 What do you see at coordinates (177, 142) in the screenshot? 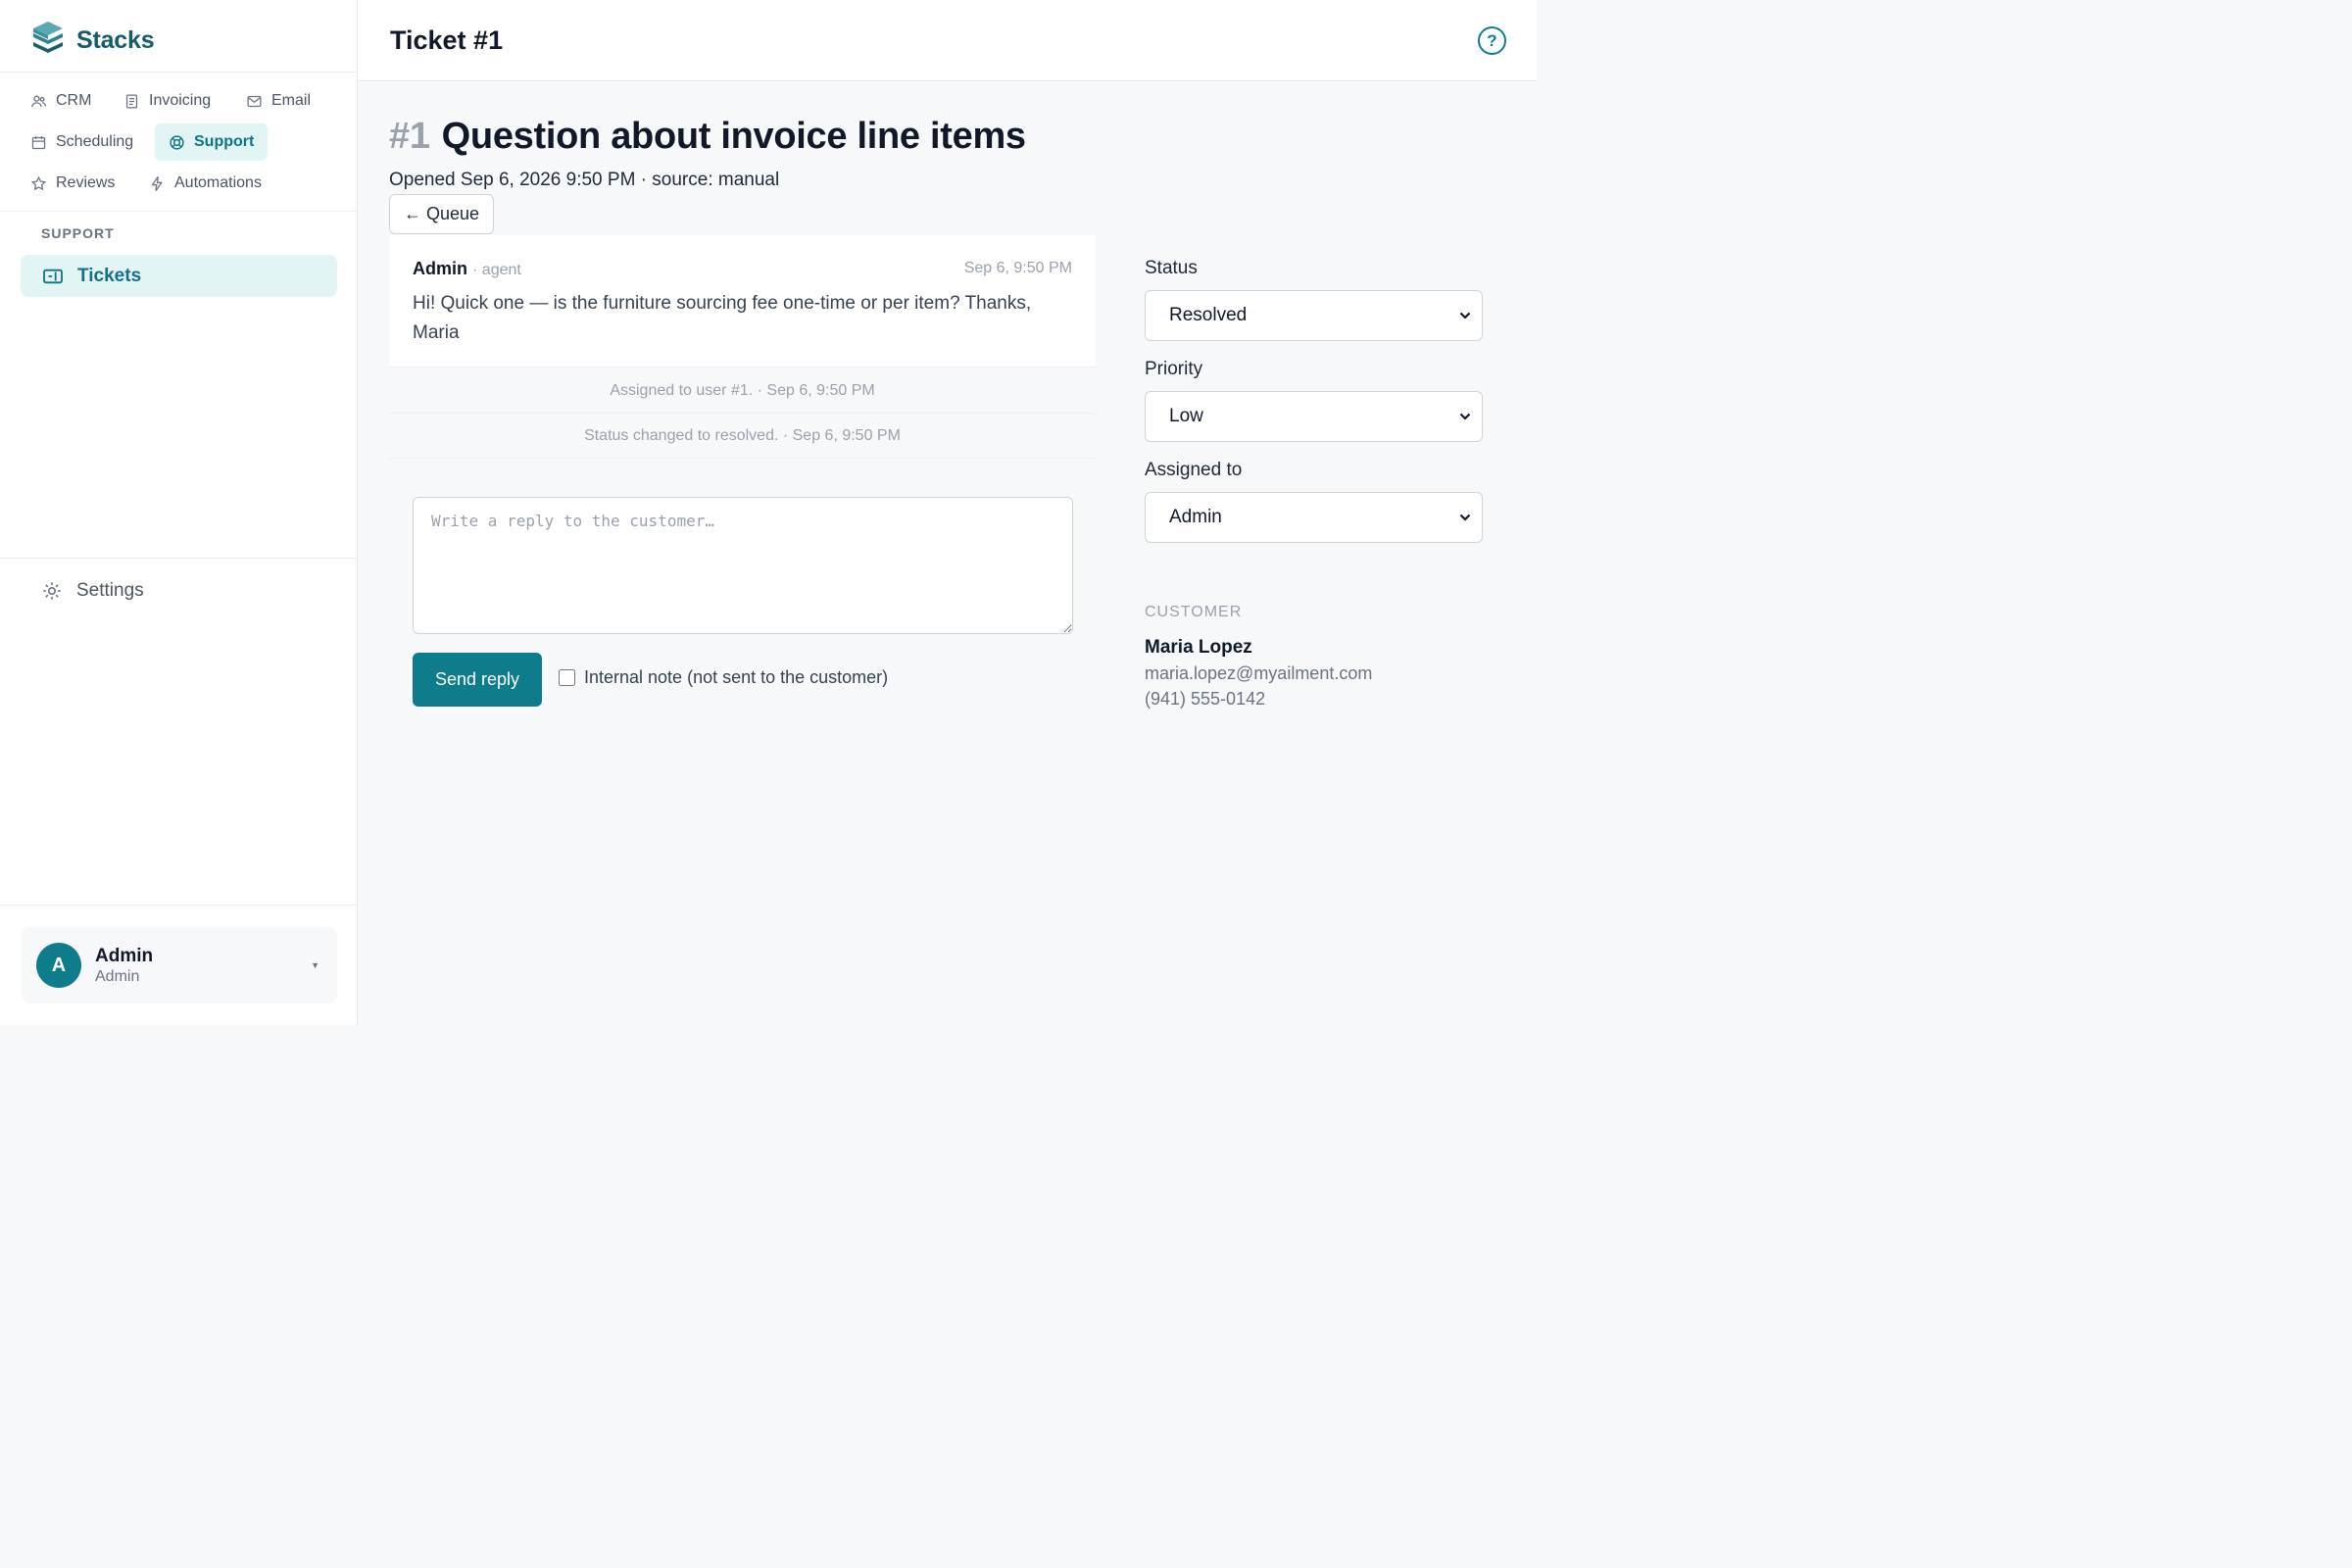
I see `lifebuoy-icon` at bounding box center [177, 142].